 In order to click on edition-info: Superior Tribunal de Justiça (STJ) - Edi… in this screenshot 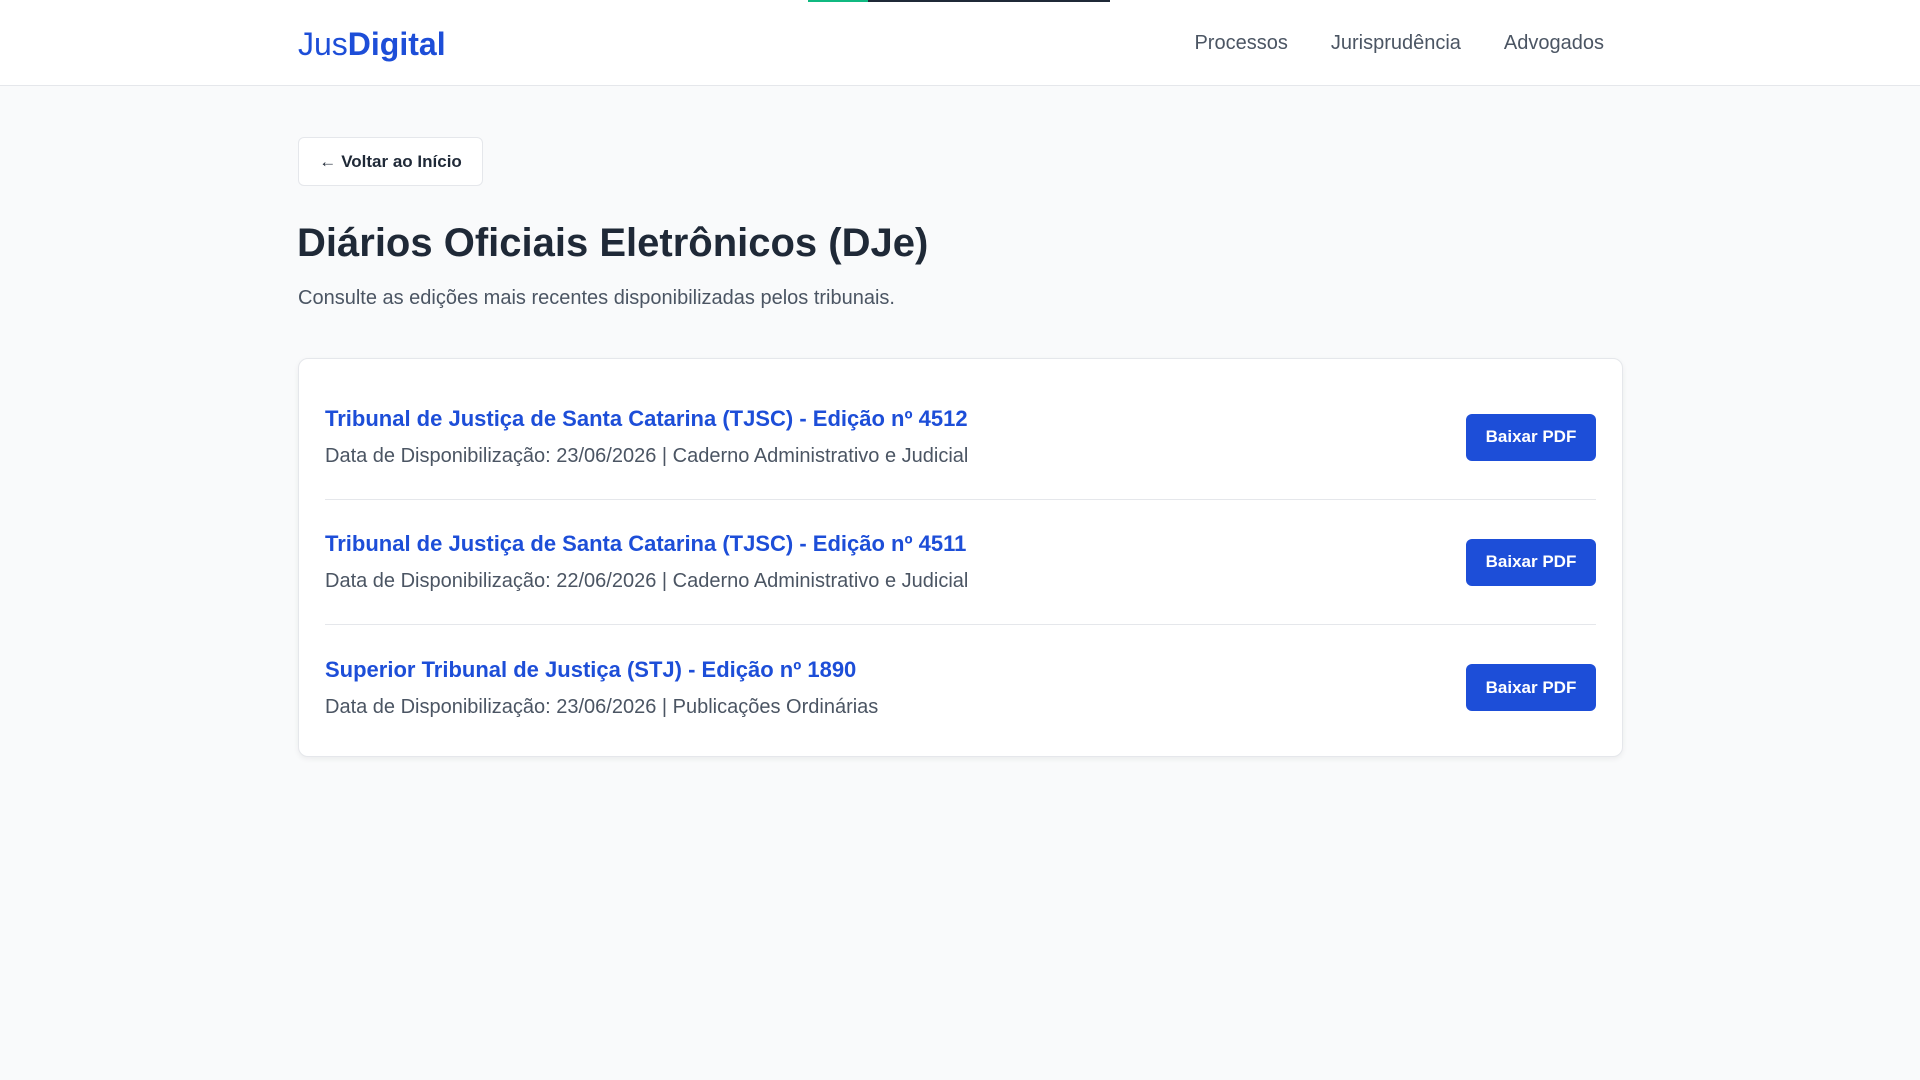, I will do `click(601, 688)`.